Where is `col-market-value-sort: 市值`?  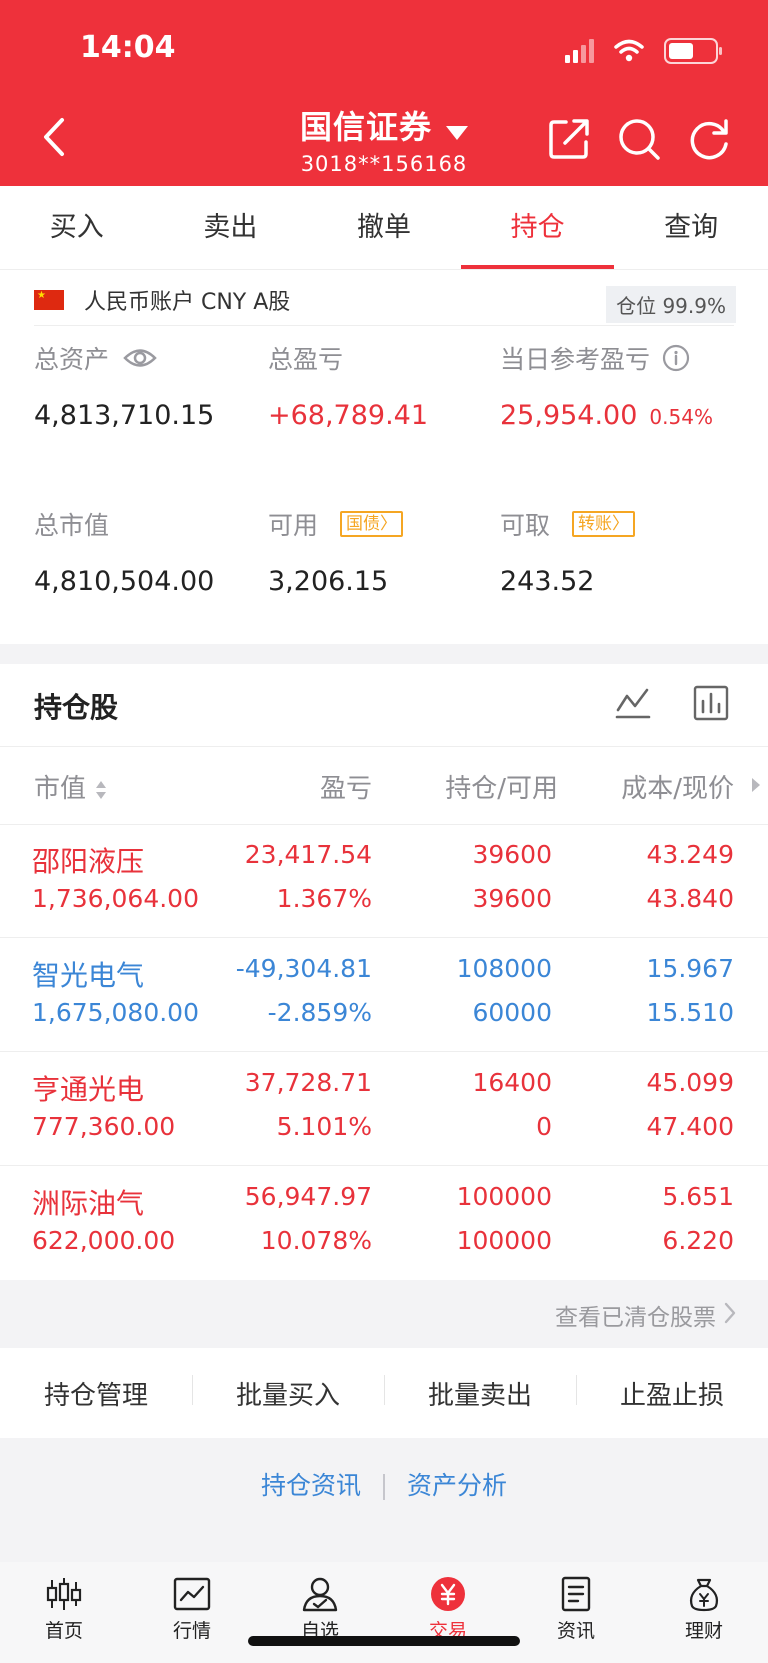 col-market-value-sort: 市值 is located at coordinates (71, 786).